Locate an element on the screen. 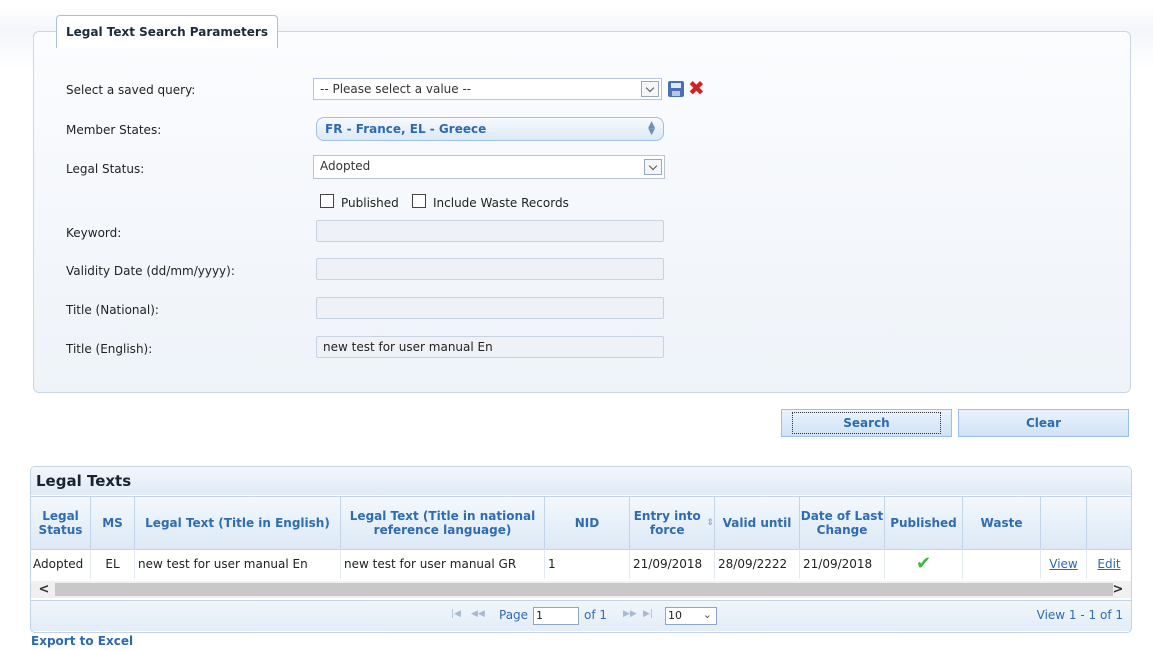  cell-legal-status: Adopted is located at coordinates (61, 564).